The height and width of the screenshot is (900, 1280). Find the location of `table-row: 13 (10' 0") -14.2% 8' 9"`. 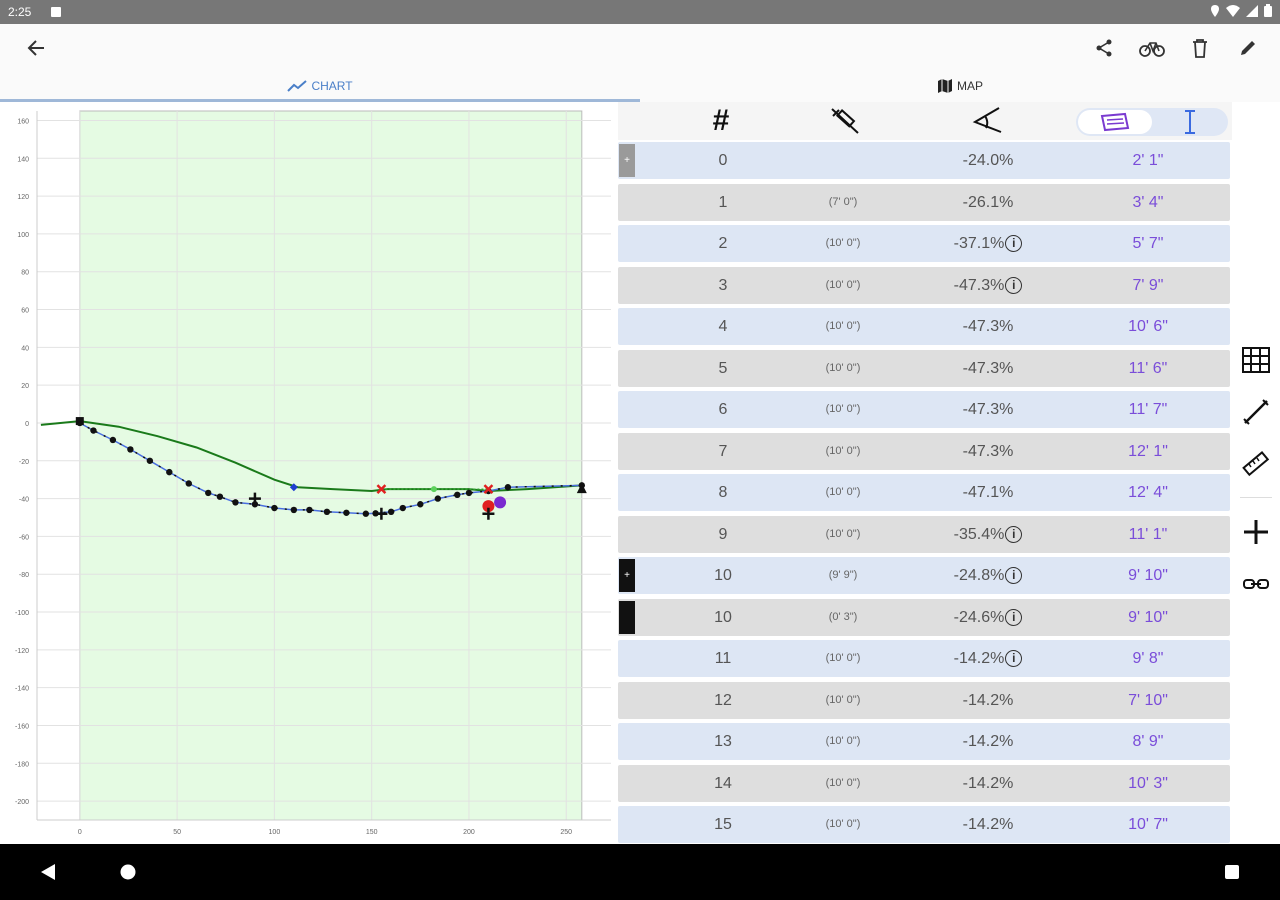

table-row: 13 (10' 0") -14.2% 8' 9" is located at coordinates (924, 741).